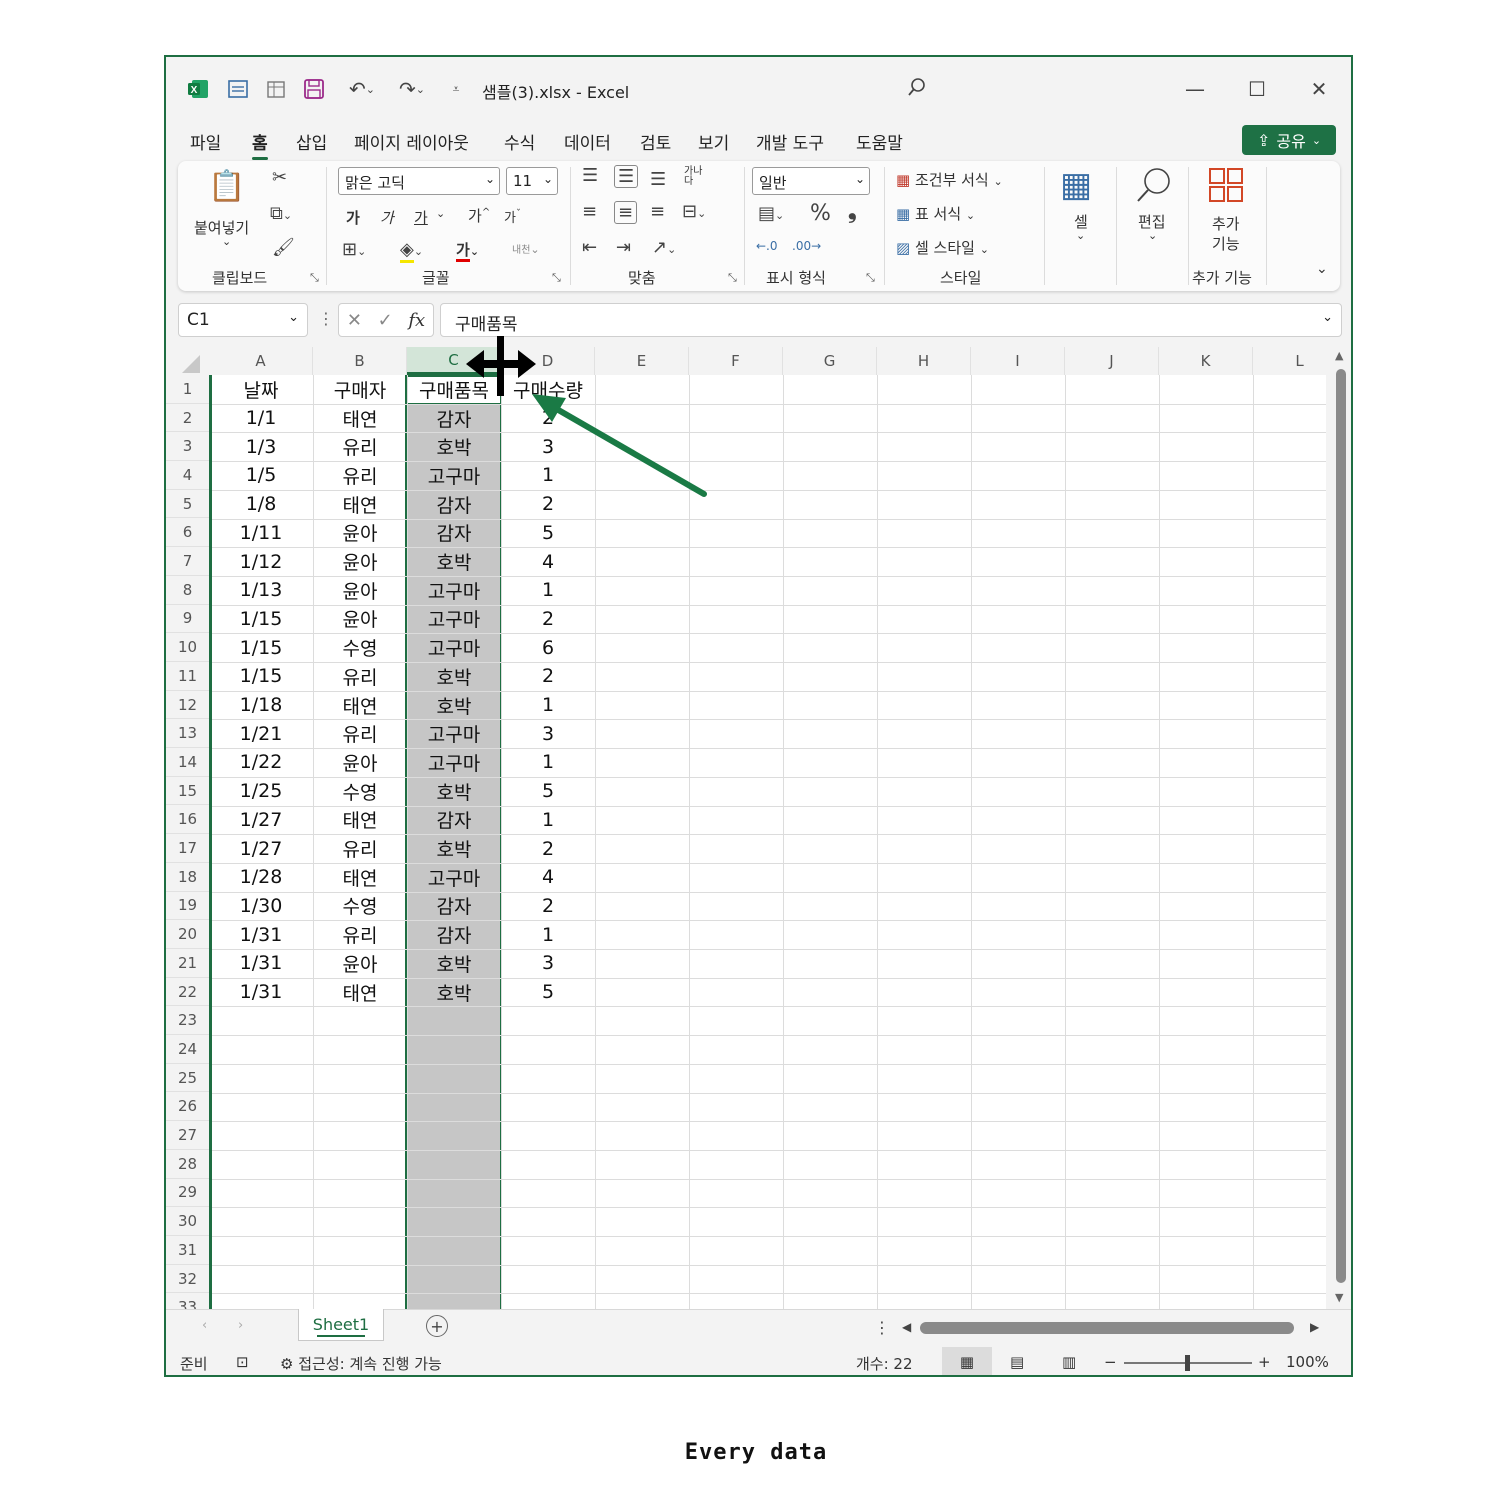 Image resolution: width=1512 pixels, height=1512 pixels. I want to click on zoom-out-button: −, so click(1110, 1362).